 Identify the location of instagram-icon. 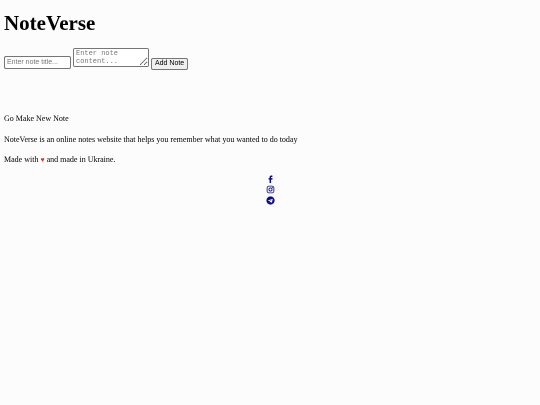
(270, 189).